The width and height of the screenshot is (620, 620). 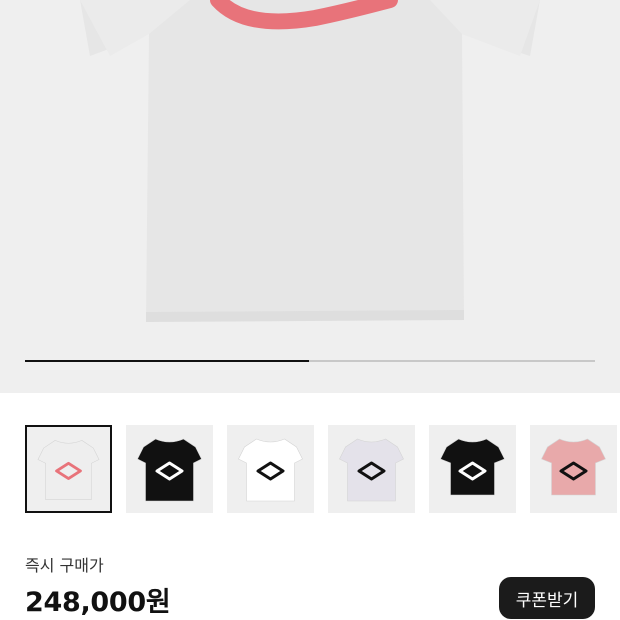 I want to click on image-progress-track, so click(x=310, y=361).